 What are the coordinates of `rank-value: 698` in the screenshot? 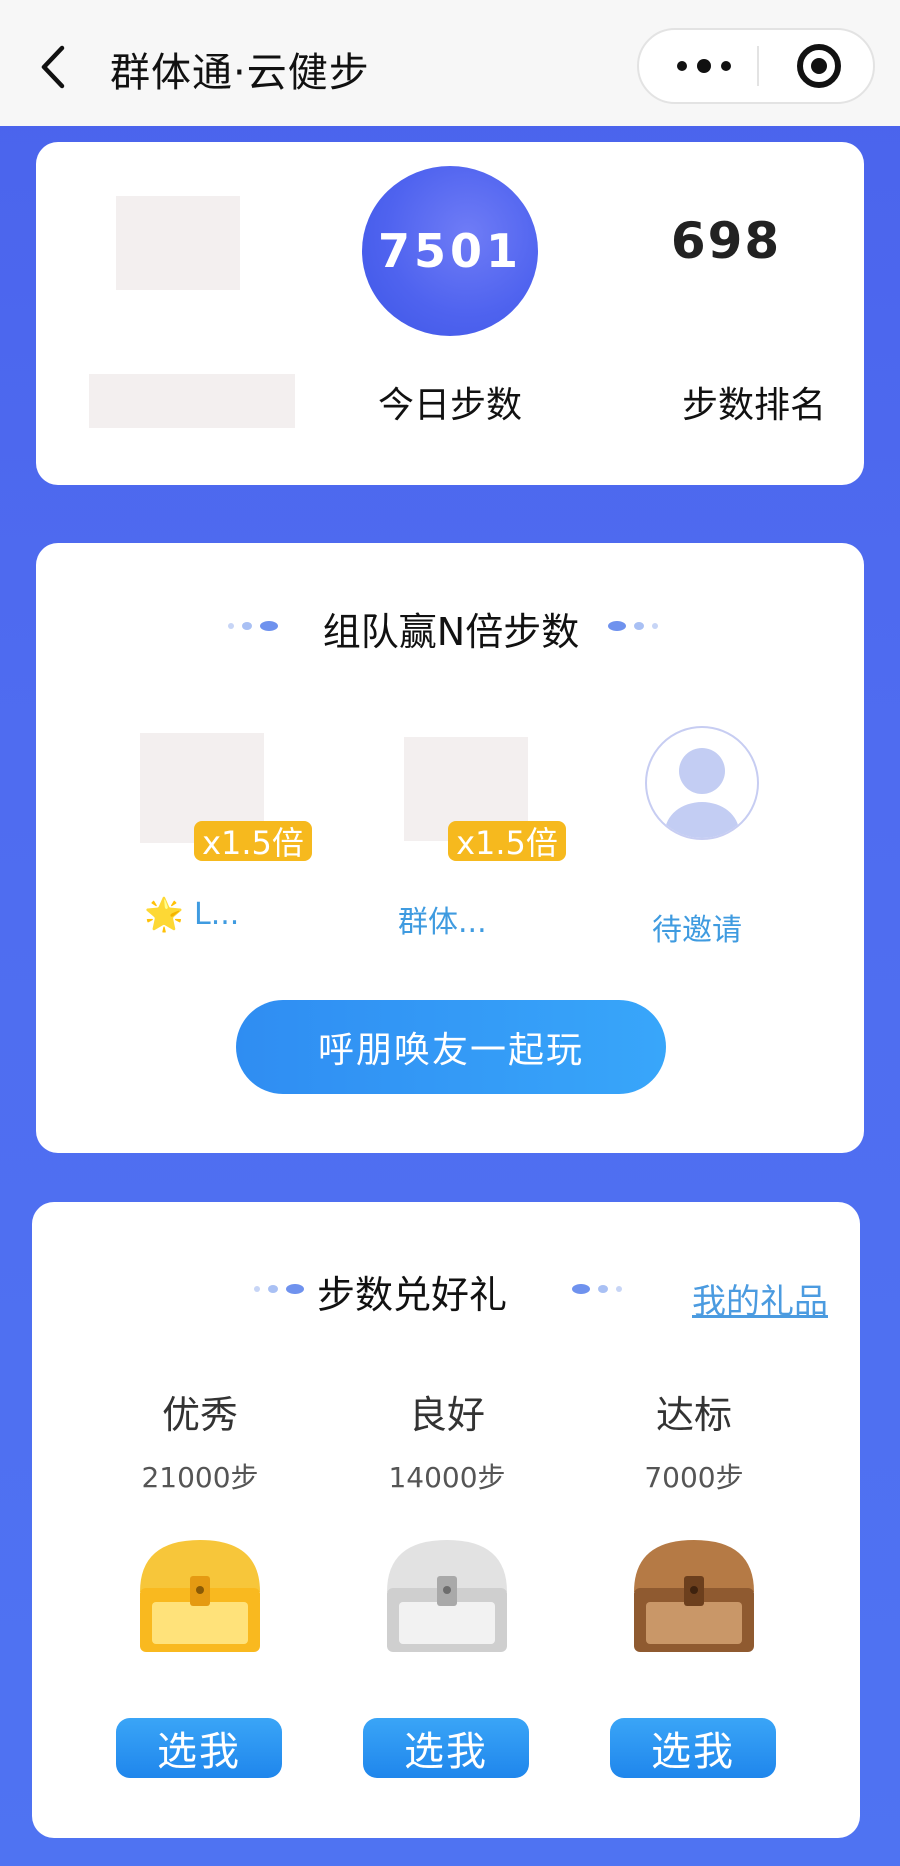 It's located at (726, 241).